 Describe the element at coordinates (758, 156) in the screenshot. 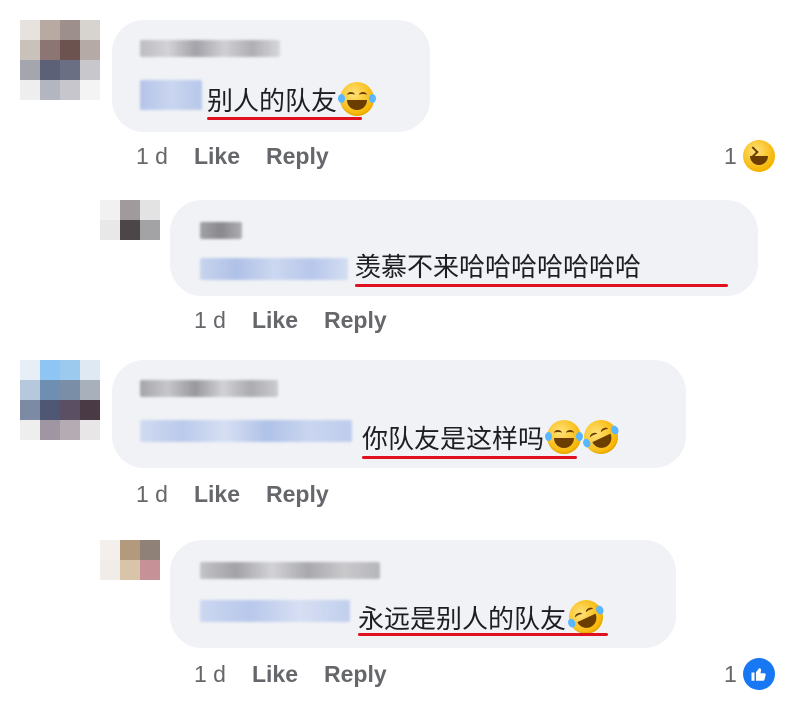

I see `haha-icon` at that location.